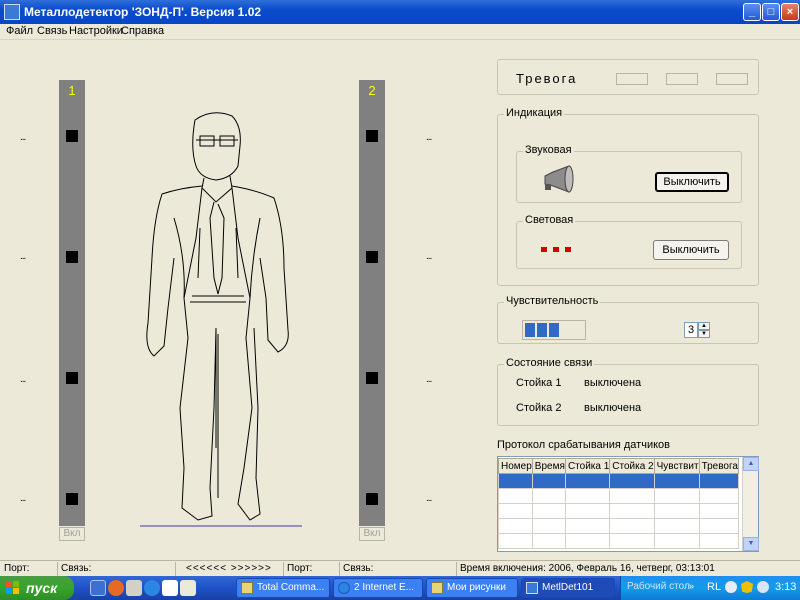 The height and width of the screenshot is (600, 800). Describe the element at coordinates (372, 534) in the screenshot. I see `column-2-on-button: Вкл` at that location.